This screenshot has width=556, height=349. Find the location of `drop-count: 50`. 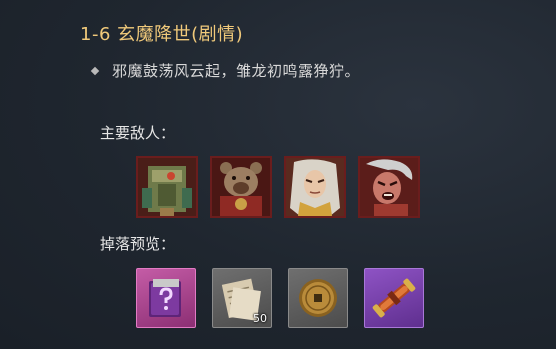

drop-count: 50 is located at coordinates (260, 318).